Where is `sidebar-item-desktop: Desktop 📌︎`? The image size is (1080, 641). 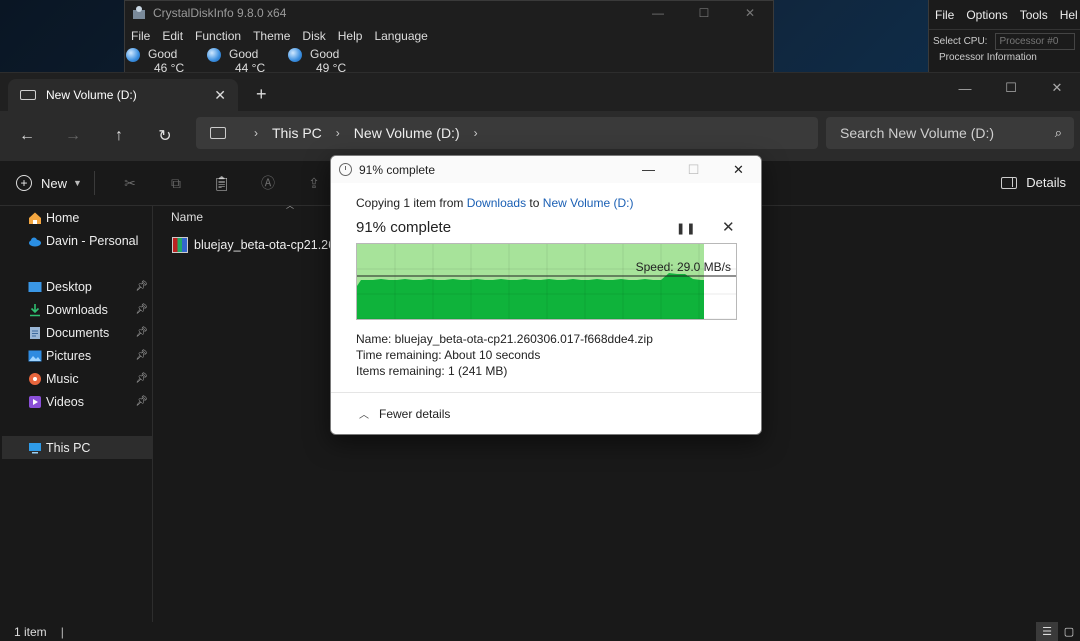 sidebar-item-desktop: Desktop 📌︎ is located at coordinates (76, 286).